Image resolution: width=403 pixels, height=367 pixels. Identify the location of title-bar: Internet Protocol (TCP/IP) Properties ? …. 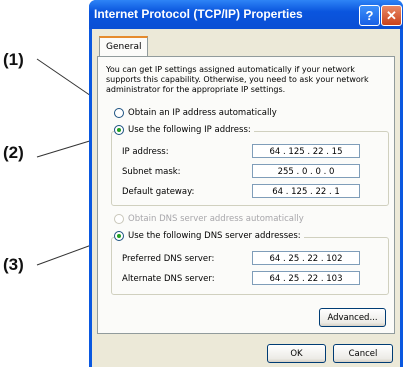
(246, 14).